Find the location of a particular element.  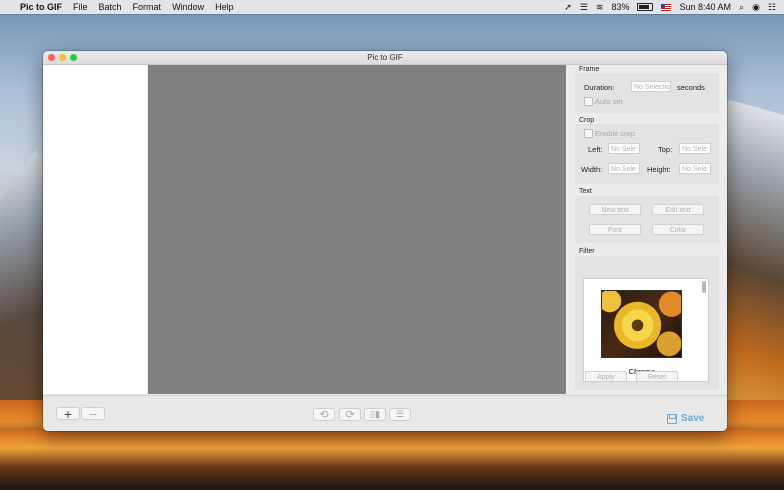

text-section: New text Edit text Font Color is located at coordinates (647, 219).